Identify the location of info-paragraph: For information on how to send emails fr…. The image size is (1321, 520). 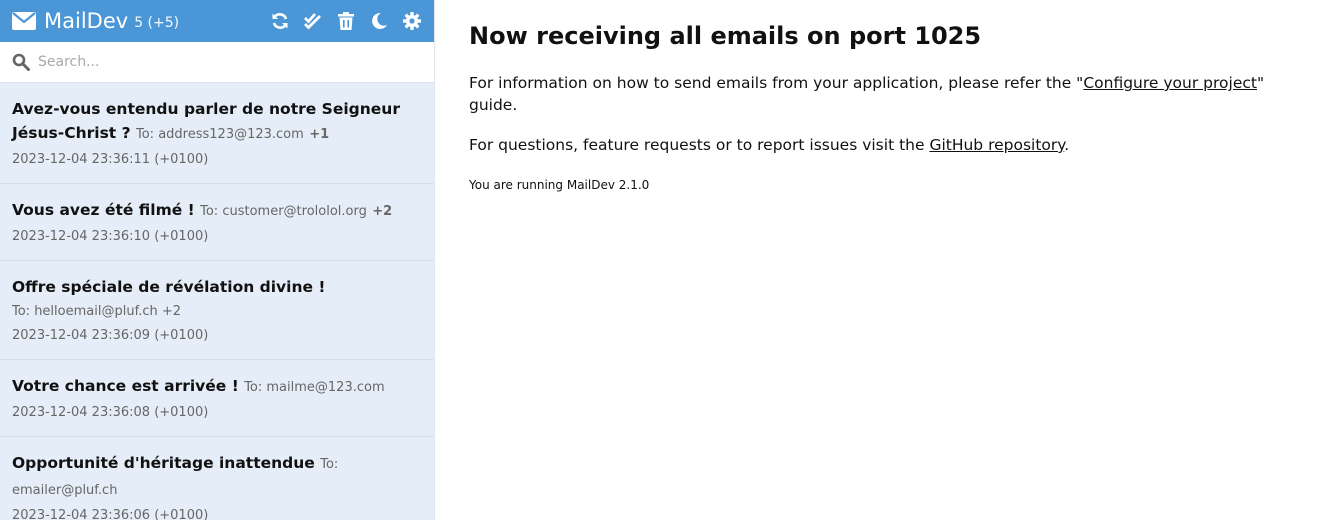
(885, 94).